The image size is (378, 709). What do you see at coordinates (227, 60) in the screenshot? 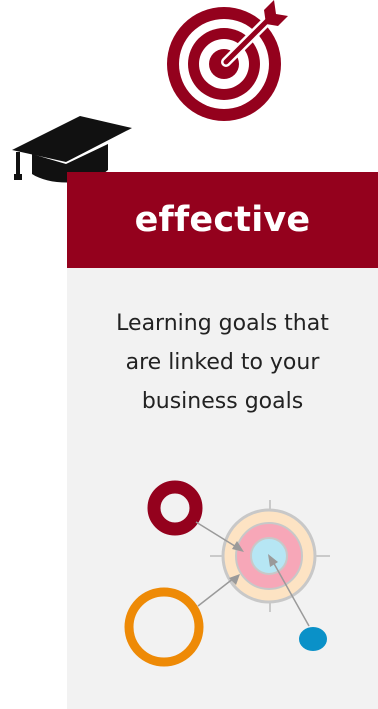
I see `bullseye-target-icon` at bounding box center [227, 60].